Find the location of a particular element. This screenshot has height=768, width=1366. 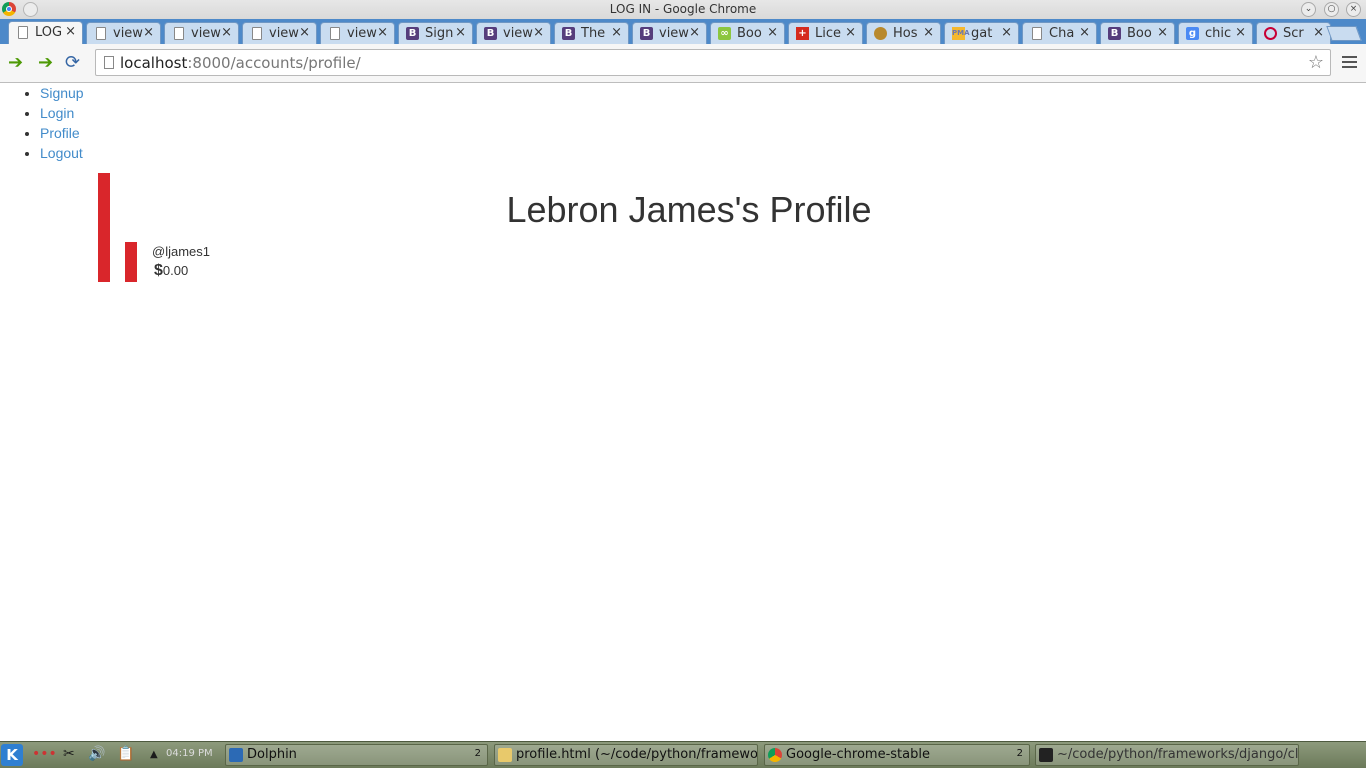

tab-title: Sign is located at coordinates (439, 33).